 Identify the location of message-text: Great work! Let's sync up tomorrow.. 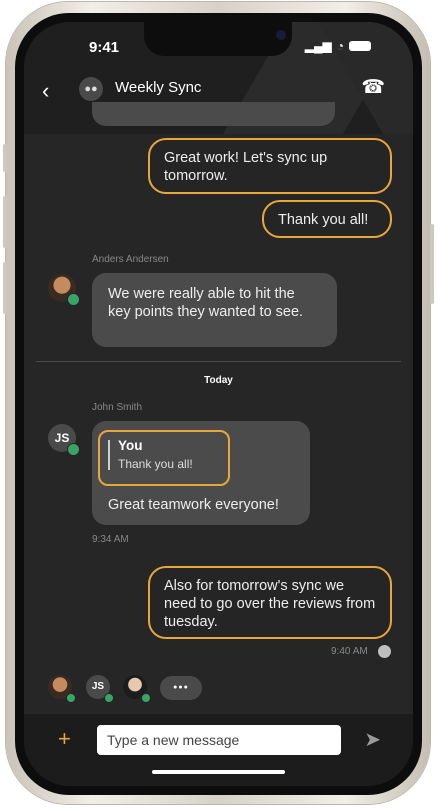
(246, 167).